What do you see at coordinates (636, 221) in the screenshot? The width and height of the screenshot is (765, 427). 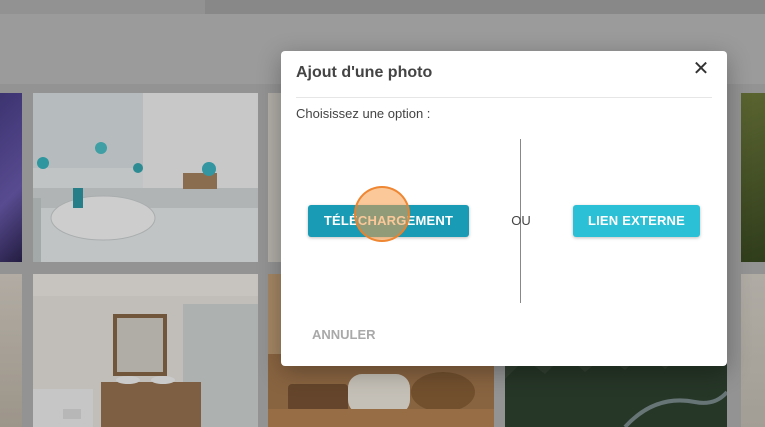 I see `external-link-button: LIEN EXTERNE` at bounding box center [636, 221].